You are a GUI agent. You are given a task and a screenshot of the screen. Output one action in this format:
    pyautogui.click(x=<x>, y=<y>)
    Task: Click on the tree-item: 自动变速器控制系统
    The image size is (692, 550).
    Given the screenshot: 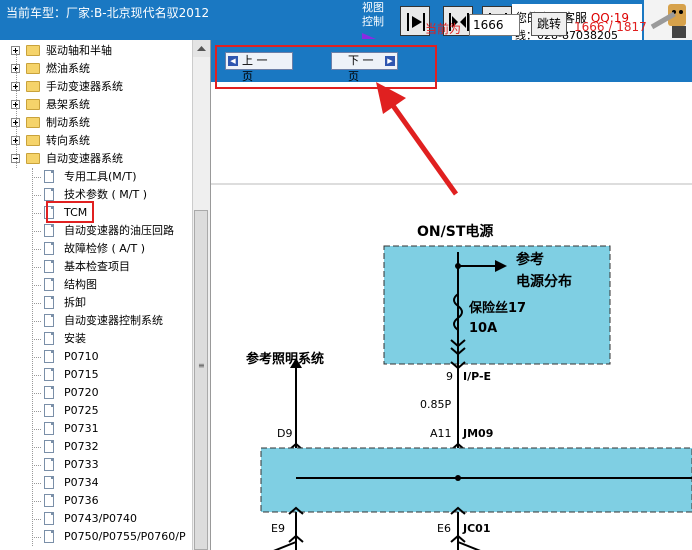 What is the action you would take?
    pyautogui.click(x=95, y=321)
    